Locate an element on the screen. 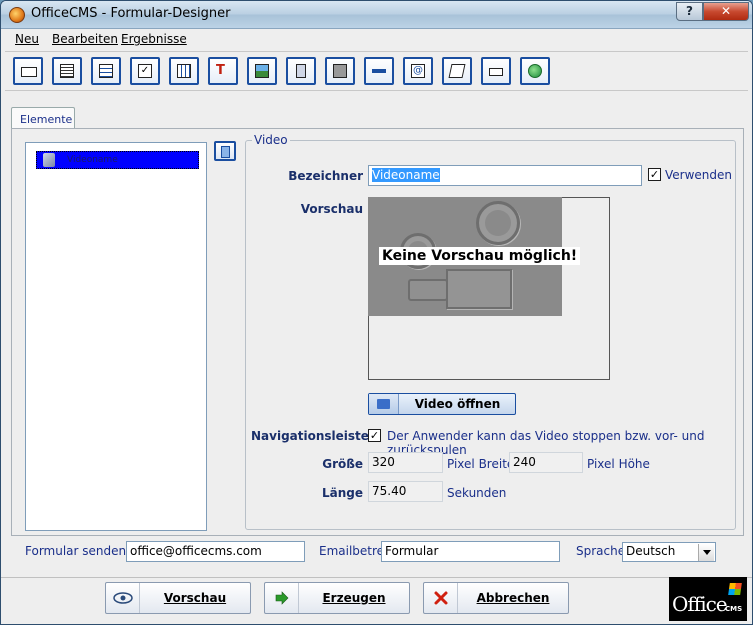 This screenshot has width=753, height=625. tab-elemente: Elemente is located at coordinates (43, 118).